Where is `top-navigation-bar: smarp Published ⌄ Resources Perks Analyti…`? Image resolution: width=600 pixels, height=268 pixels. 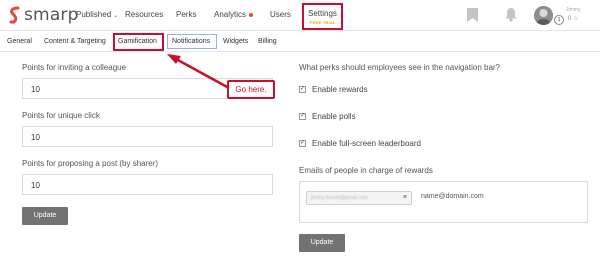
top-navigation-bar: smarp Published ⌄ Resources Perks Analyti… is located at coordinates (300, 15).